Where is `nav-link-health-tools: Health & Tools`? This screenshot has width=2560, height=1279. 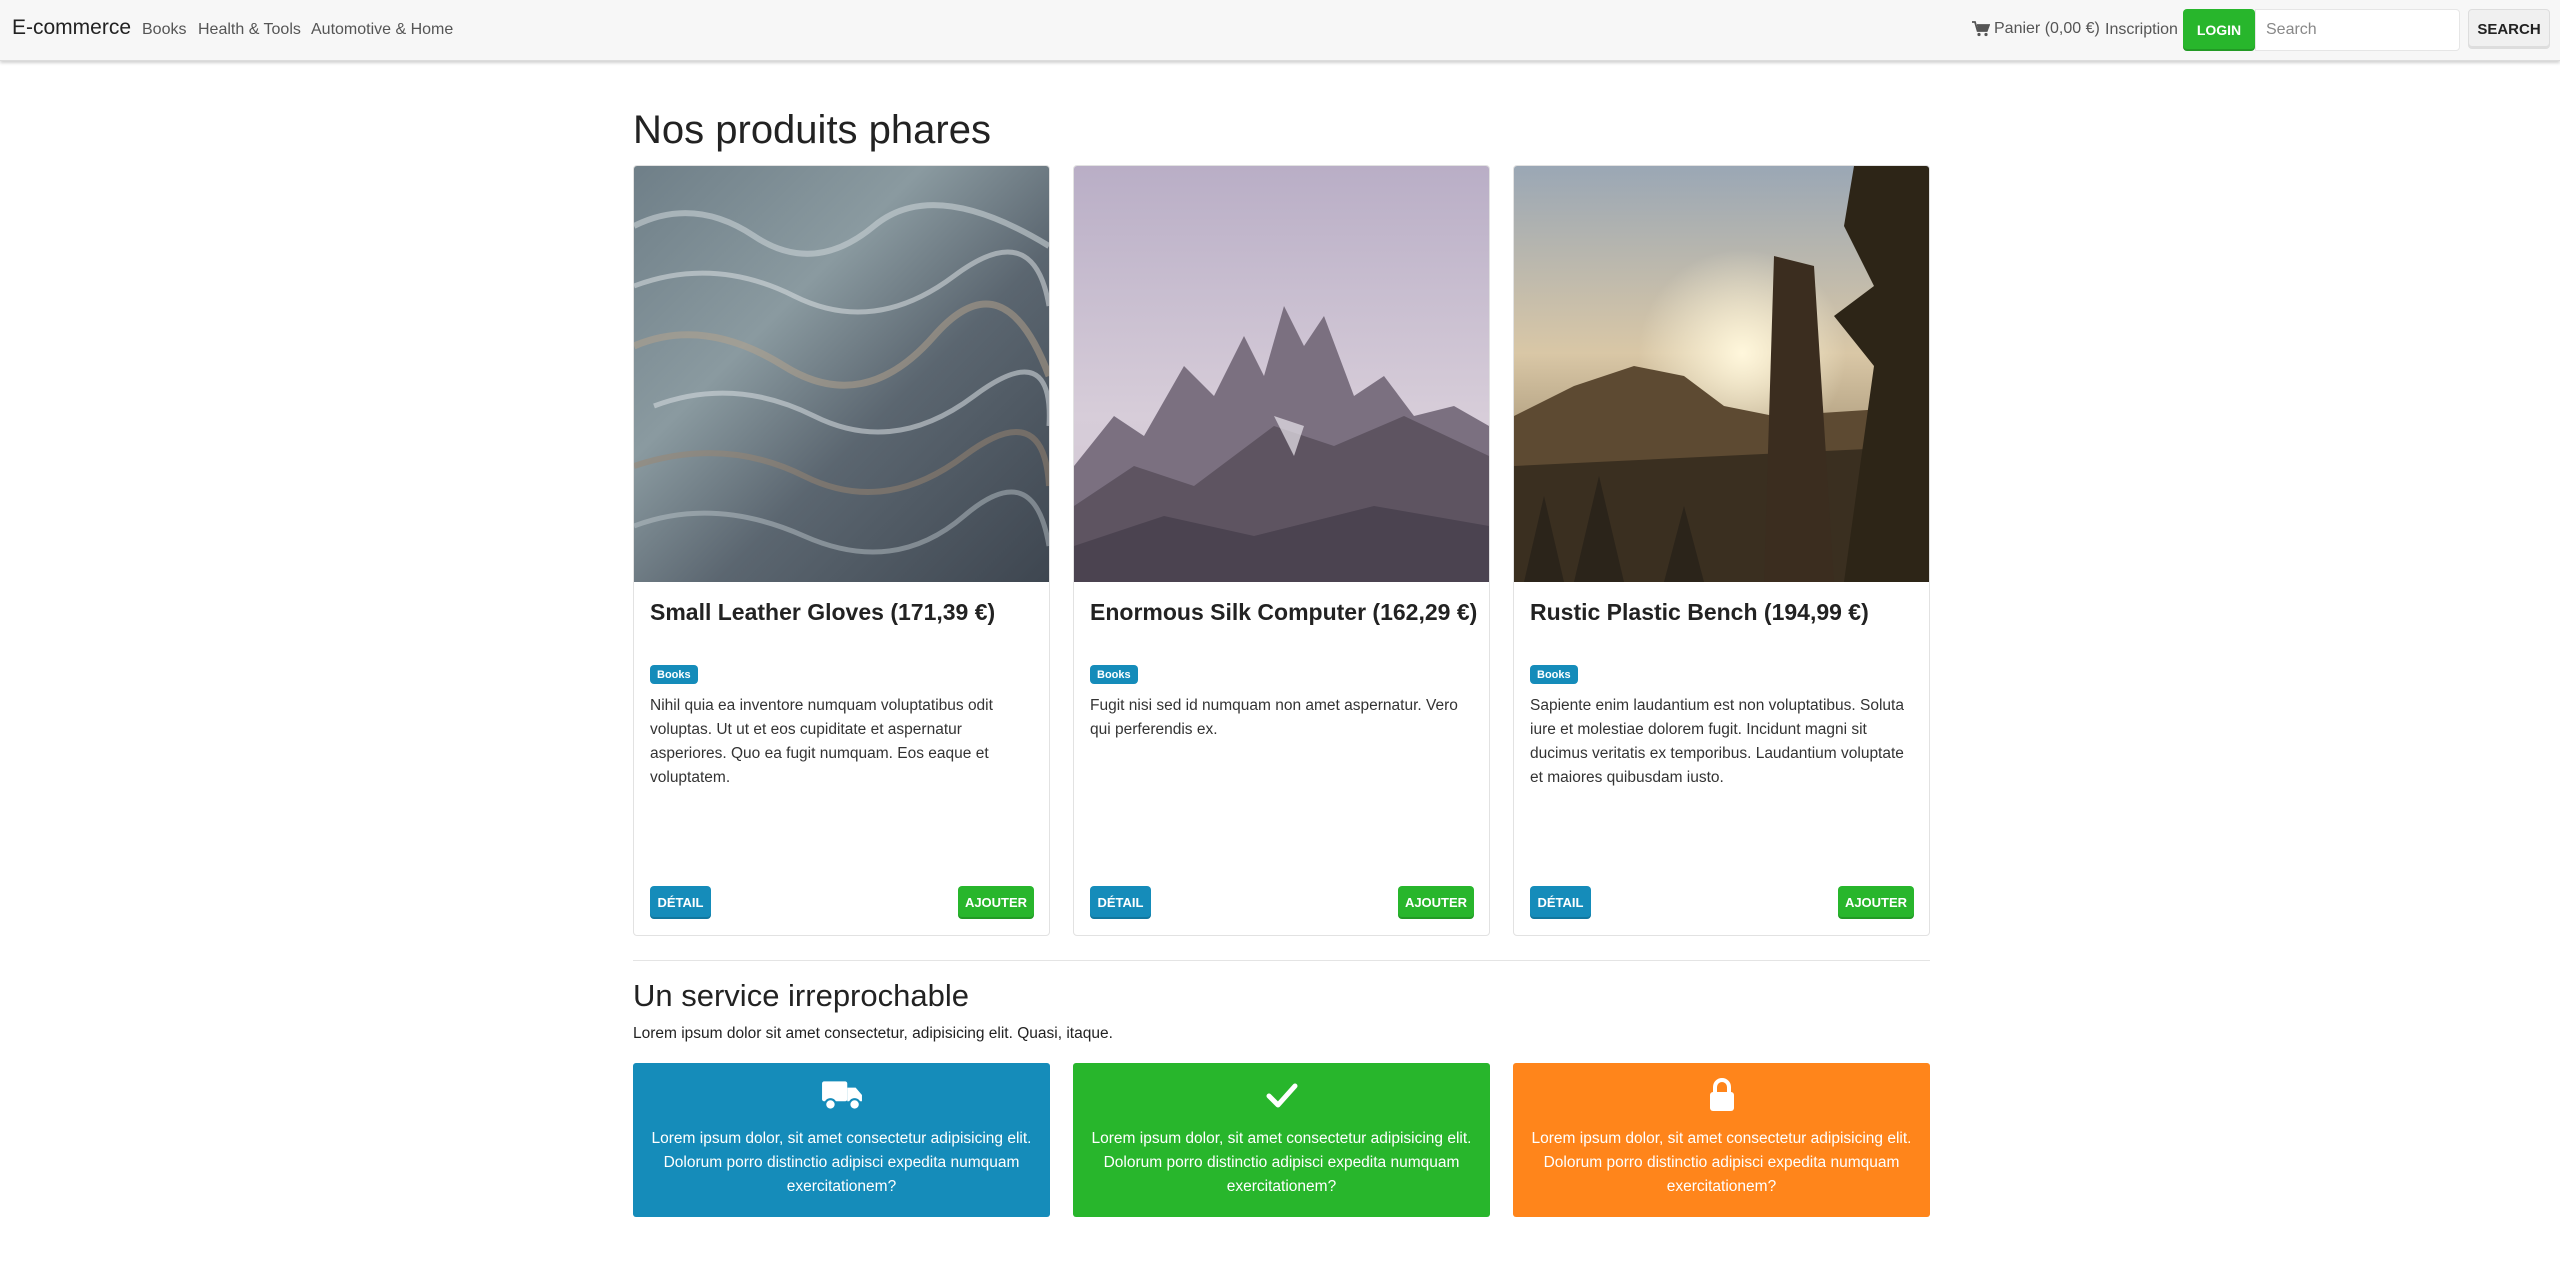
nav-link-health-tools: Health & Tools is located at coordinates (249, 30).